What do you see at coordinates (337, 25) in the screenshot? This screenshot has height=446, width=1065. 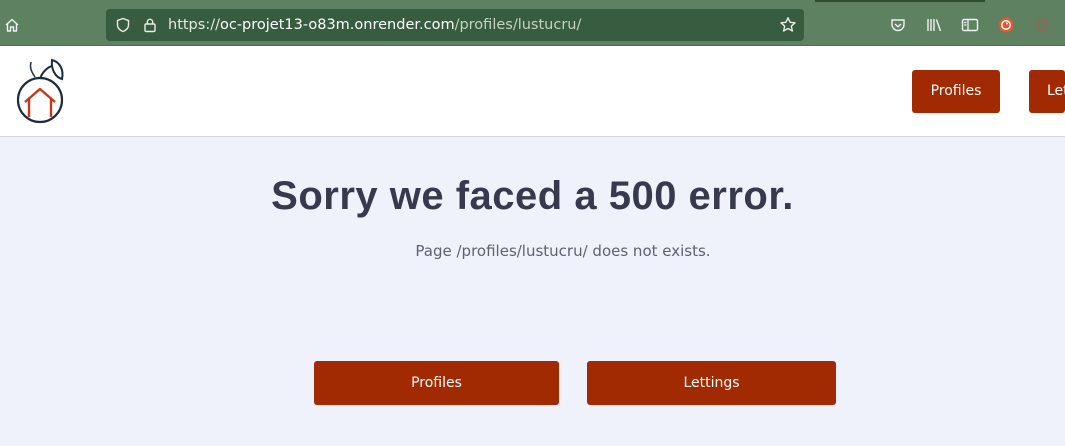 I see `url-host: oc-projet13-o83m.onrender.com` at bounding box center [337, 25].